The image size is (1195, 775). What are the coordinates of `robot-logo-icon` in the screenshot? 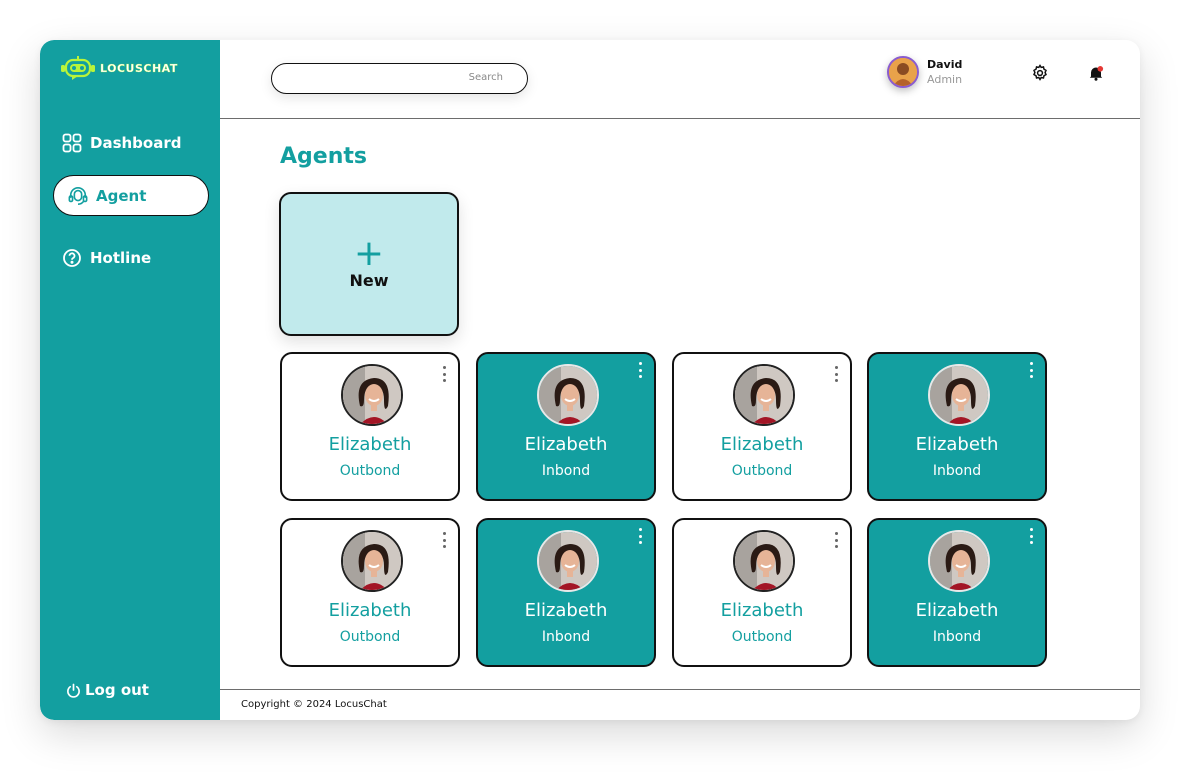 It's located at (78, 68).